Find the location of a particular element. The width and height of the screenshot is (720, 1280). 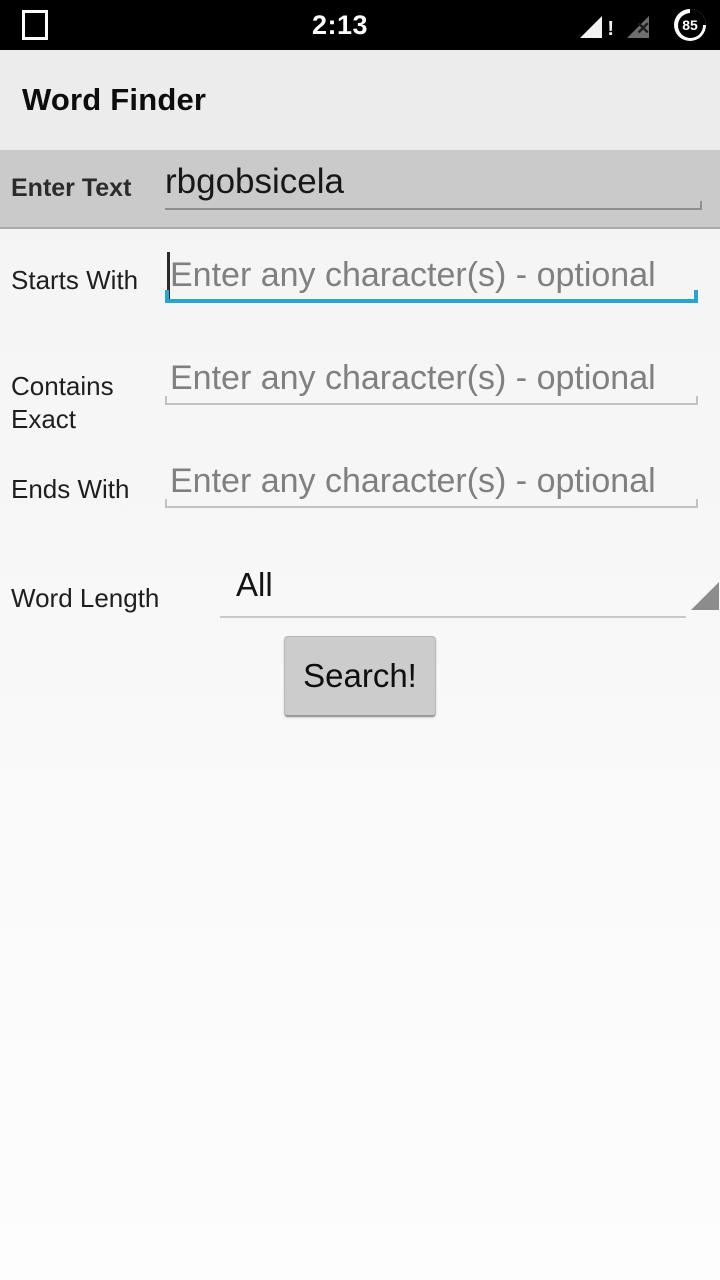

signal-no-service-icon: ✕ is located at coordinates (644, 25).